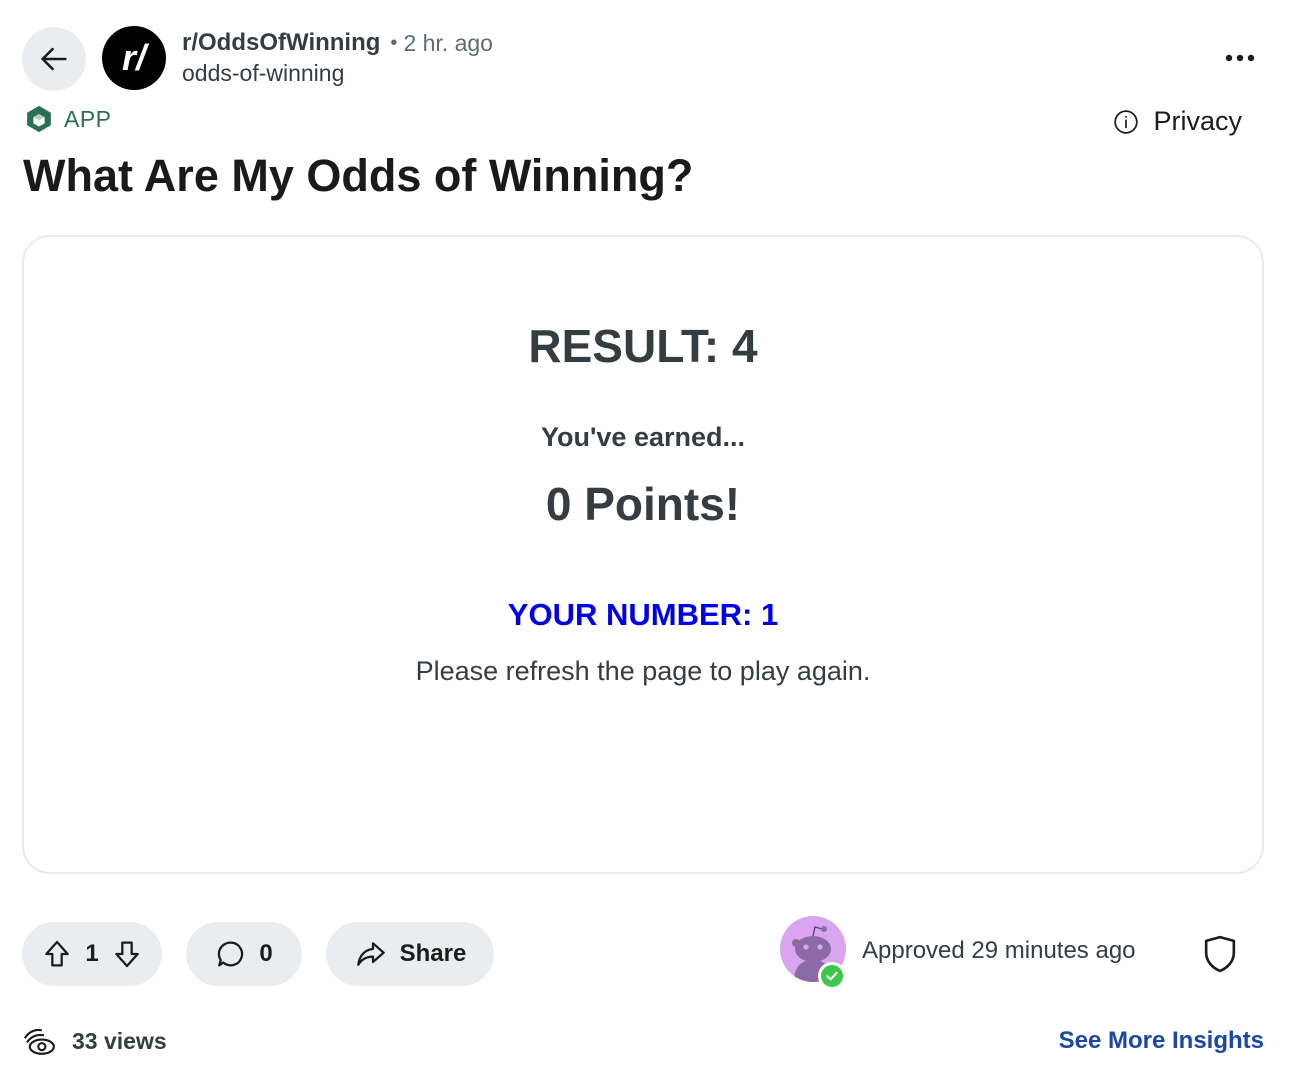 The image size is (1298, 1092). I want to click on post-title: What Are My Odds of Winning?, so click(358, 175).